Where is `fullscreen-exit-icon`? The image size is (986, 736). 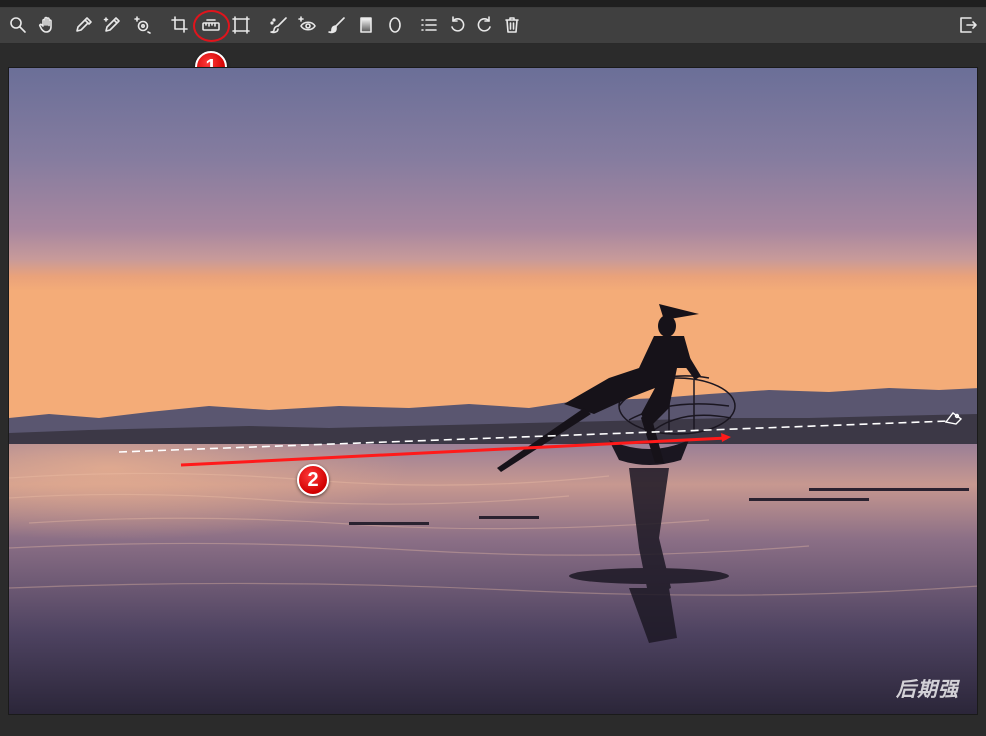 fullscreen-exit-icon is located at coordinates (968, 25).